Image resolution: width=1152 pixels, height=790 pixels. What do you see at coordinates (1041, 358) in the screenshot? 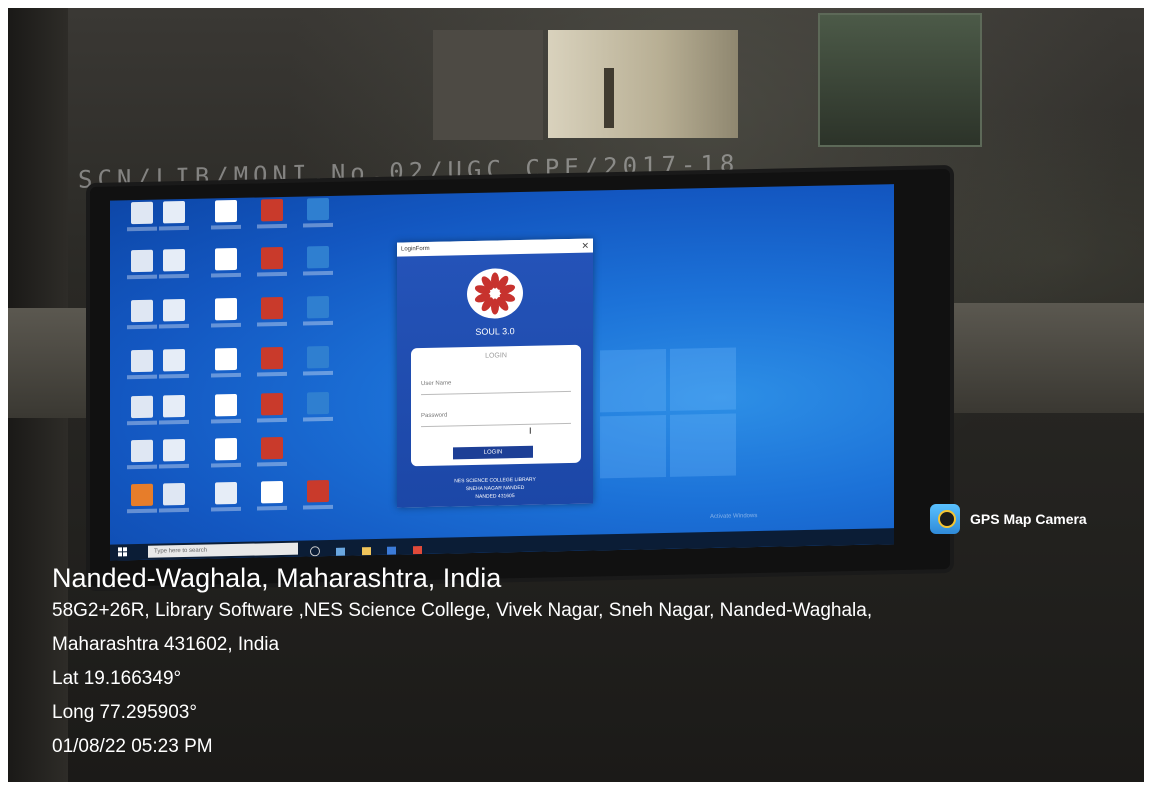
I see `background-desk-right` at bounding box center [1041, 358].